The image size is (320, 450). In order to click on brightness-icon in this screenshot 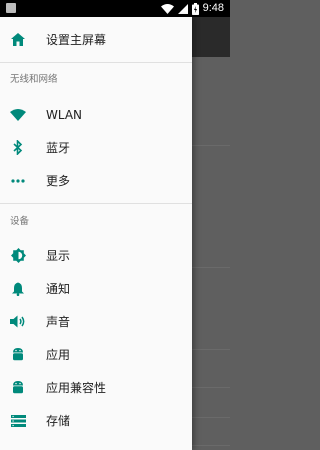, I will do `click(18, 256)`.